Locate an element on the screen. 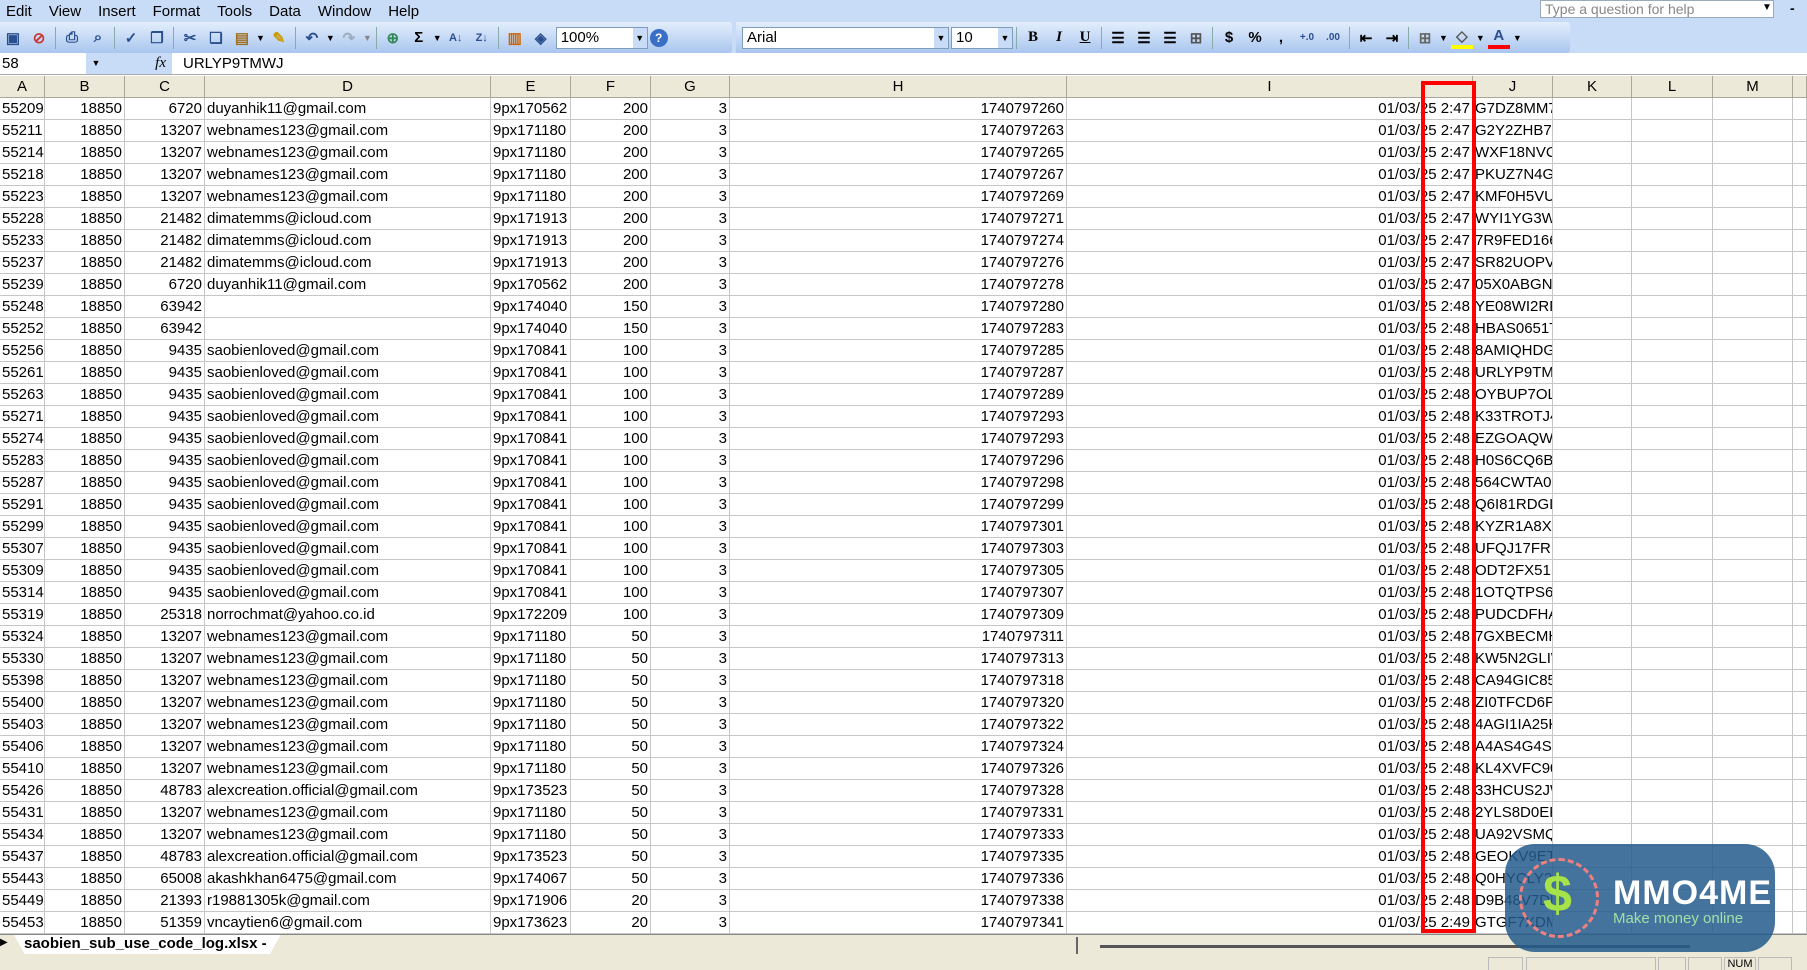 The image size is (1807, 970). name-box-dropdown-icon: ▼ is located at coordinates (96, 63).